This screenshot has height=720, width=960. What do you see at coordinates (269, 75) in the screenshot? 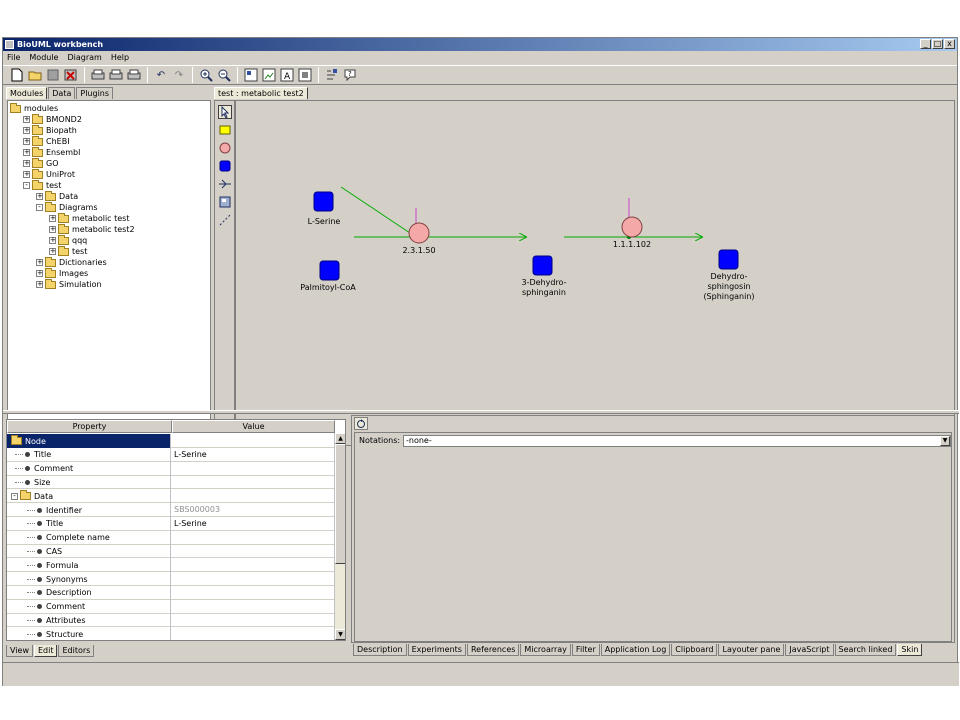
I see `image-export-icon` at bounding box center [269, 75].